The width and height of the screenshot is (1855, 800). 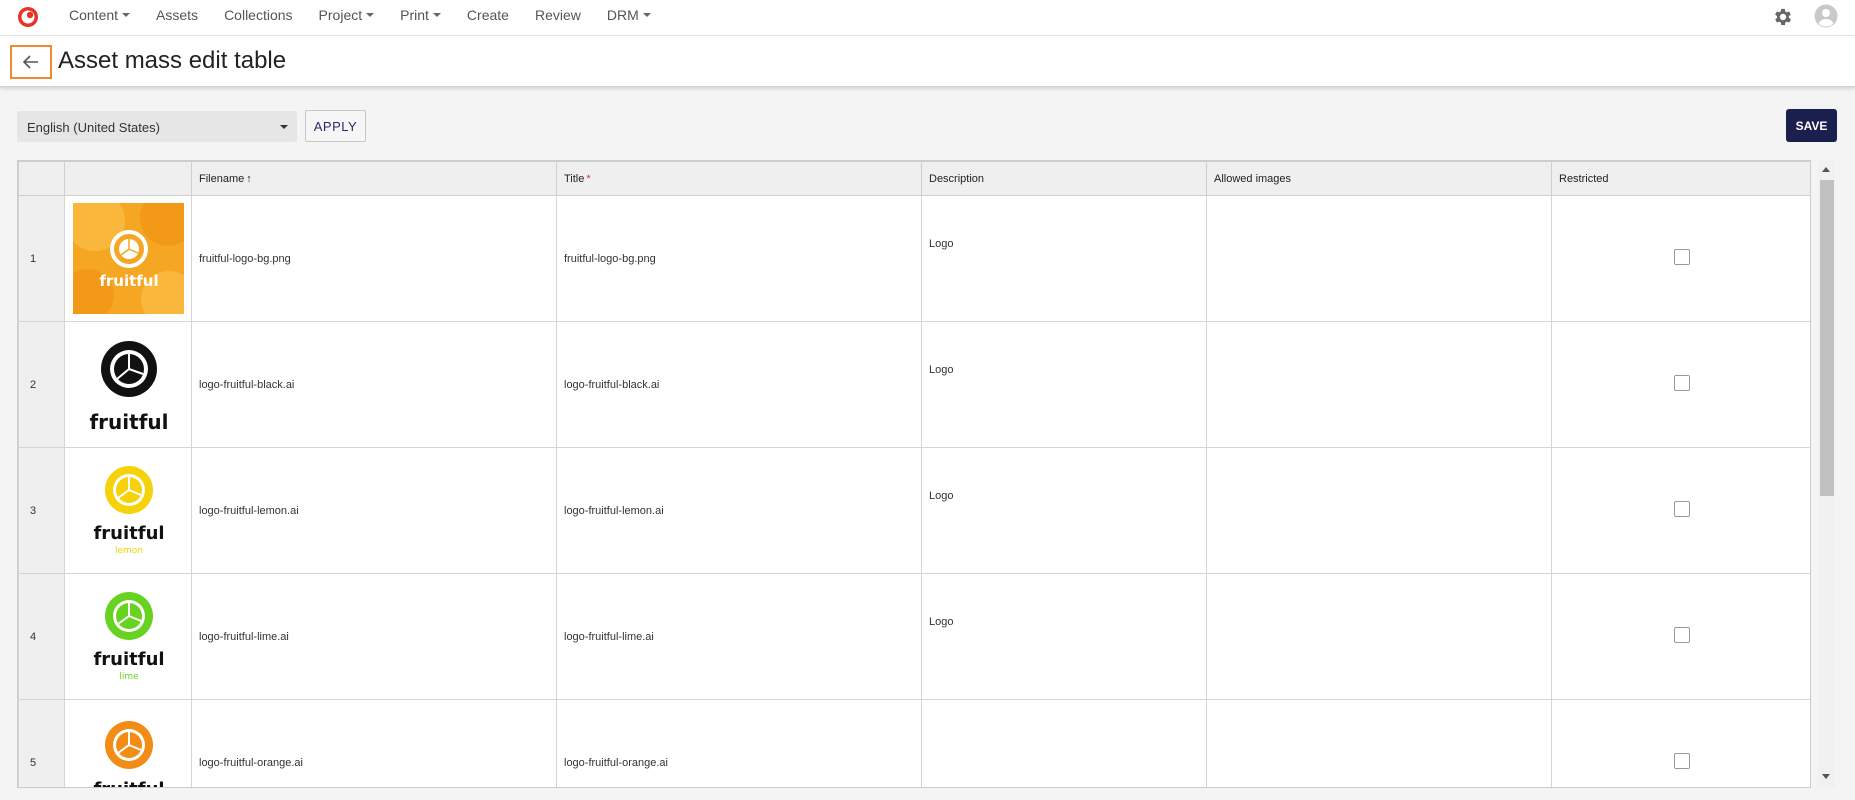 I want to click on nav-item-label: Review, so click(x=557, y=15).